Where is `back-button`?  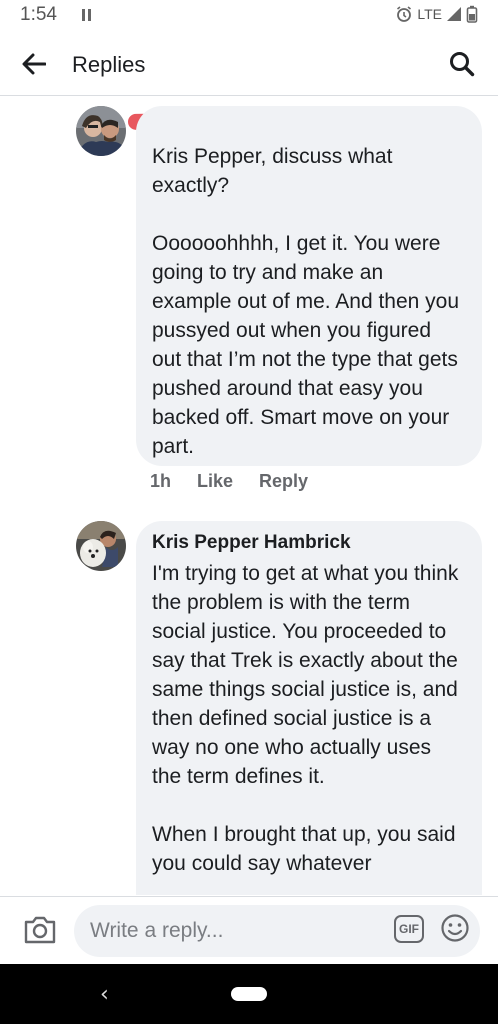
back-button is located at coordinates (34, 64).